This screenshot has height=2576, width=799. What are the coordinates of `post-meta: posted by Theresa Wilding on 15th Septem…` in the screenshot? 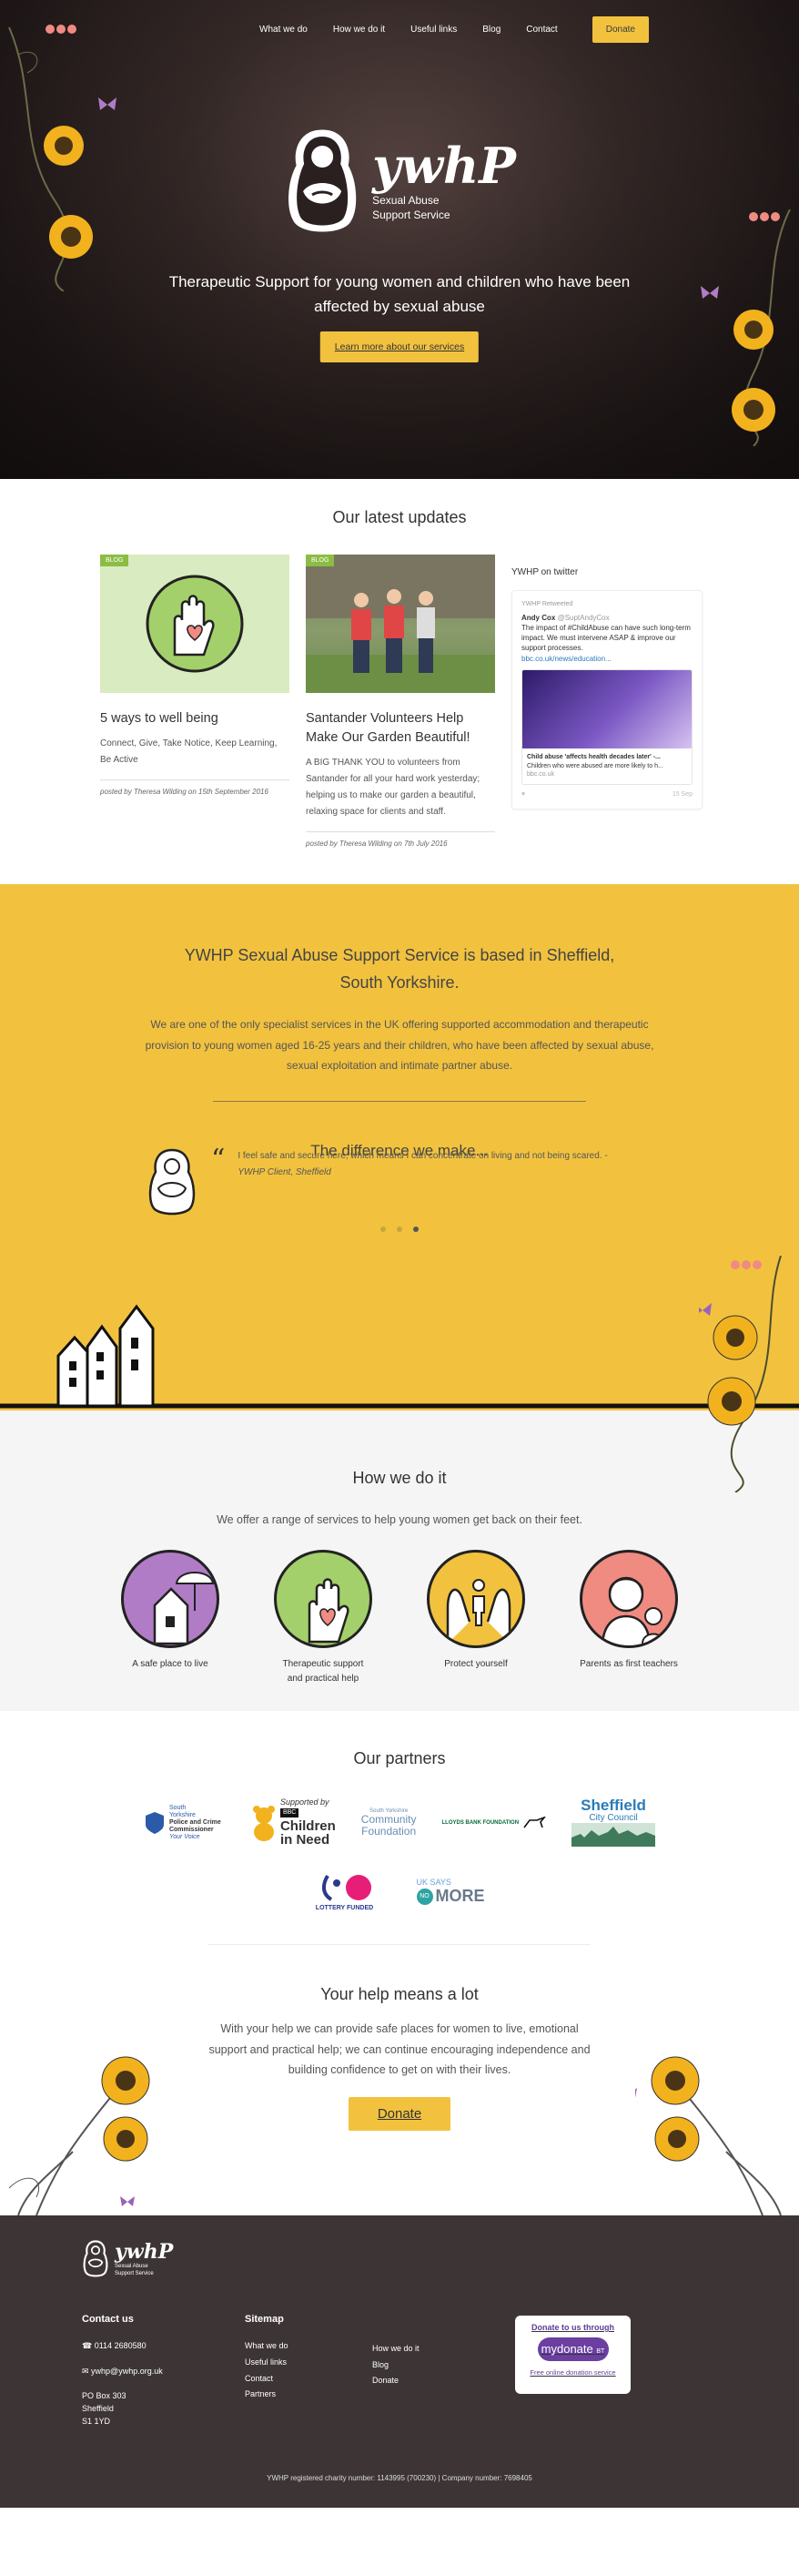 It's located at (194, 788).